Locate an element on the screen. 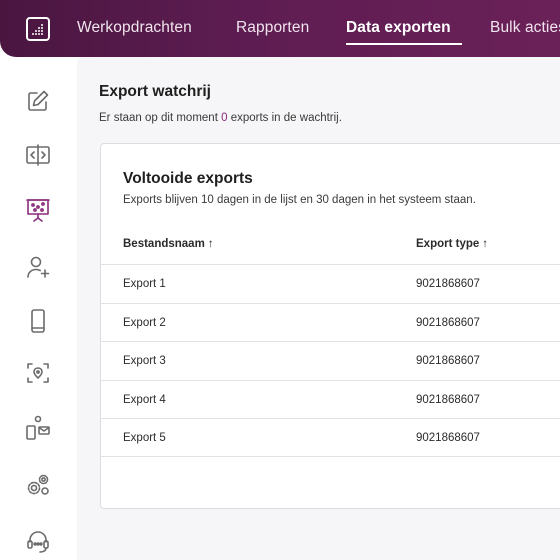  table-row: Export 4 9021868607 is located at coordinates (330, 399).